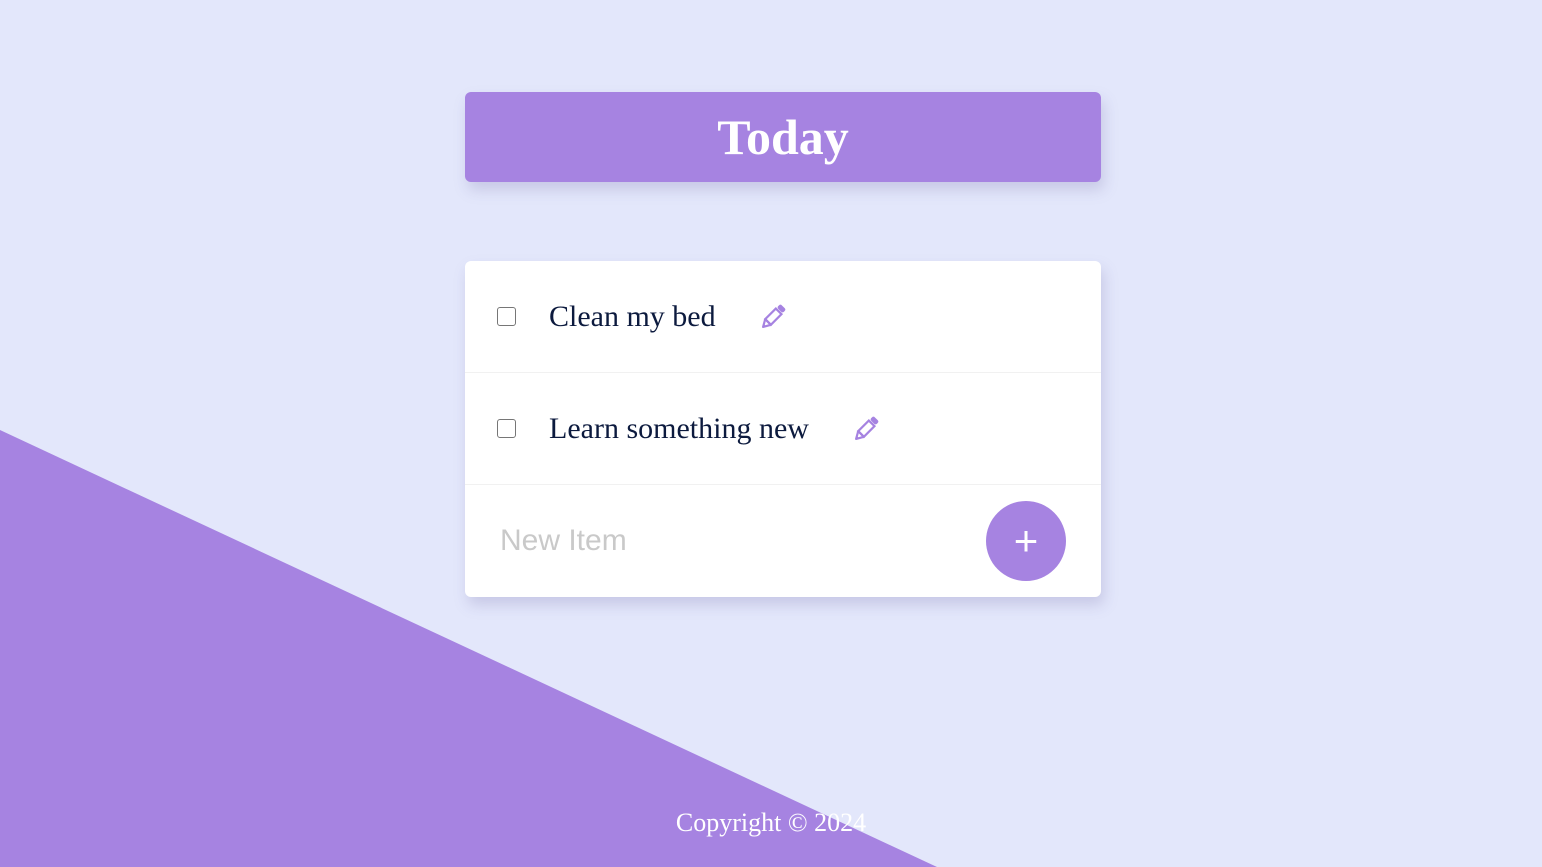 This screenshot has height=867, width=1542. I want to click on item-label: Learn something new, so click(679, 428).